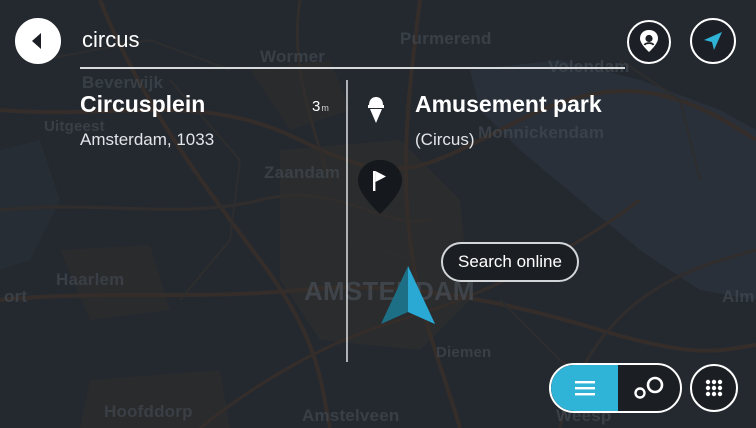 The image size is (756, 428). I want to click on current-position-icon, so click(408, 295).